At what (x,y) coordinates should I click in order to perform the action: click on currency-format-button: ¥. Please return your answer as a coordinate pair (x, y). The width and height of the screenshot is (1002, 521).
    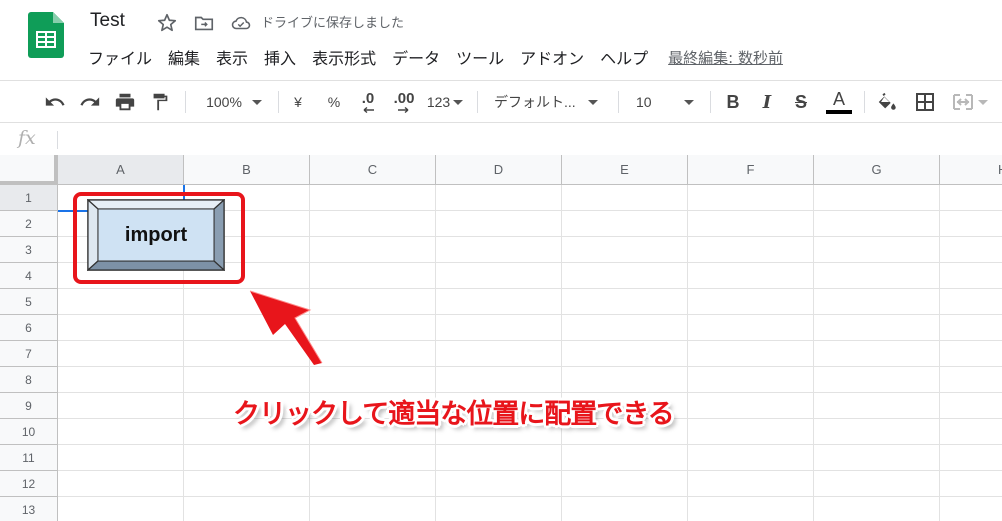
    Looking at the image, I should click on (298, 102).